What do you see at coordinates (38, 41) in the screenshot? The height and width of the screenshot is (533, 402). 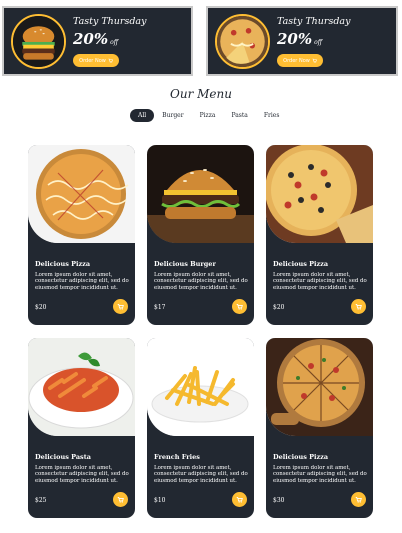 I see `offer-image-burger` at bounding box center [38, 41].